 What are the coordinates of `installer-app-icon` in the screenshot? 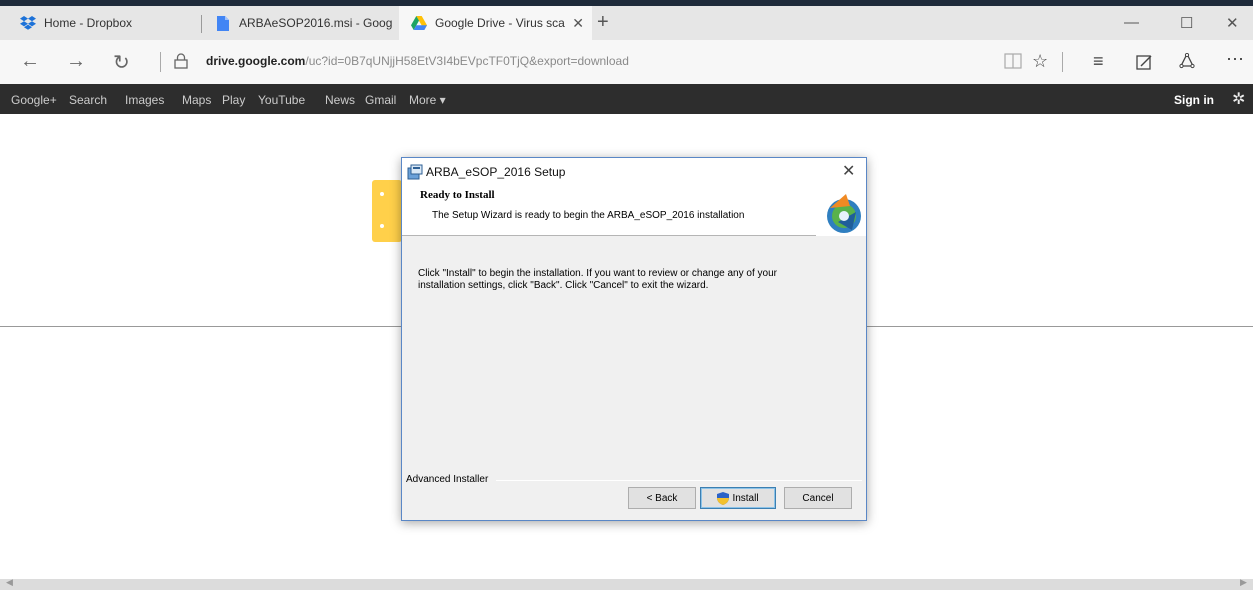 It's located at (415, 172).